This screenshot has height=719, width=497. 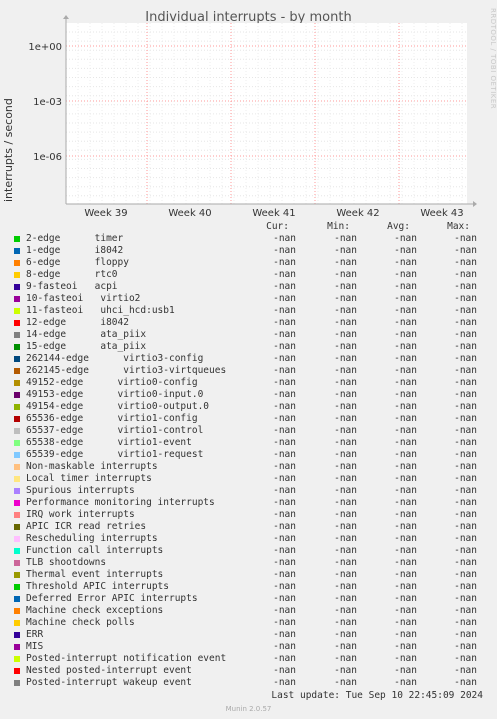 What do you see at coordinates (277, 226) in the screenshot?
I see `header-cur: Cur:` at bounding box center [277, 226].